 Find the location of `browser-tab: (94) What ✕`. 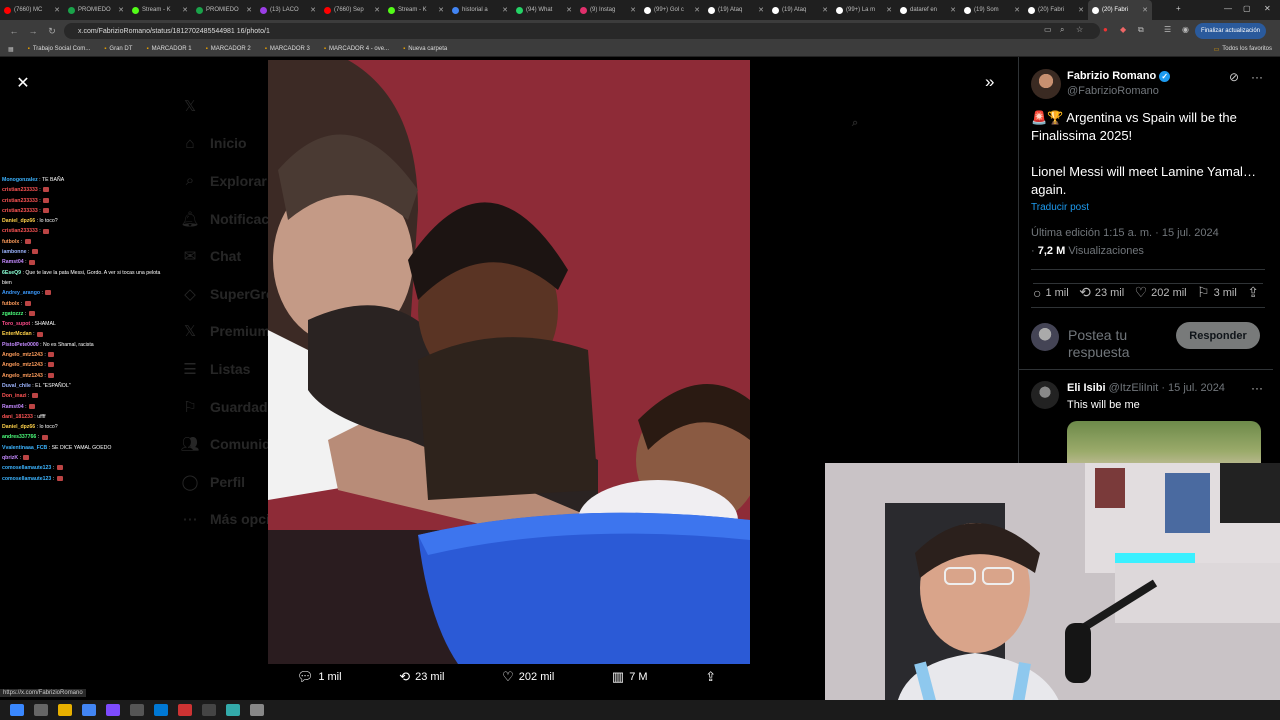

browser-tab: (94) What ✕ is located at coordinates (544, 10).